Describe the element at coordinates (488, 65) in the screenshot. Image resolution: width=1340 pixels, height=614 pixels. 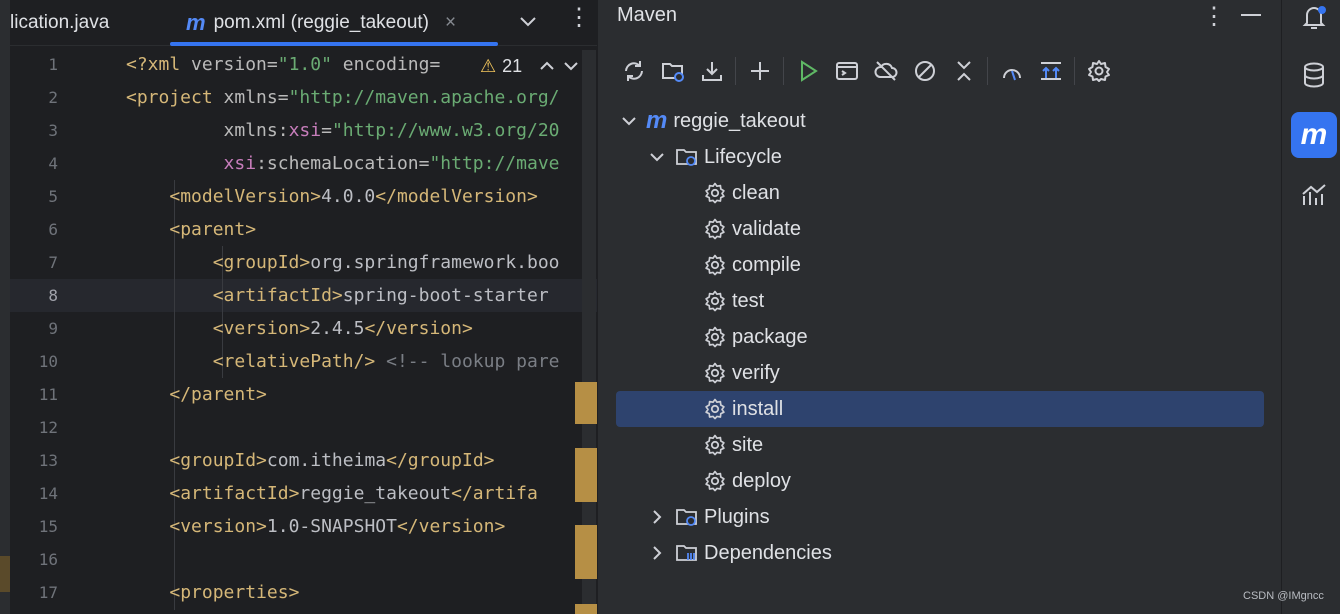
I see `warning-icon: ⚠` at that location.